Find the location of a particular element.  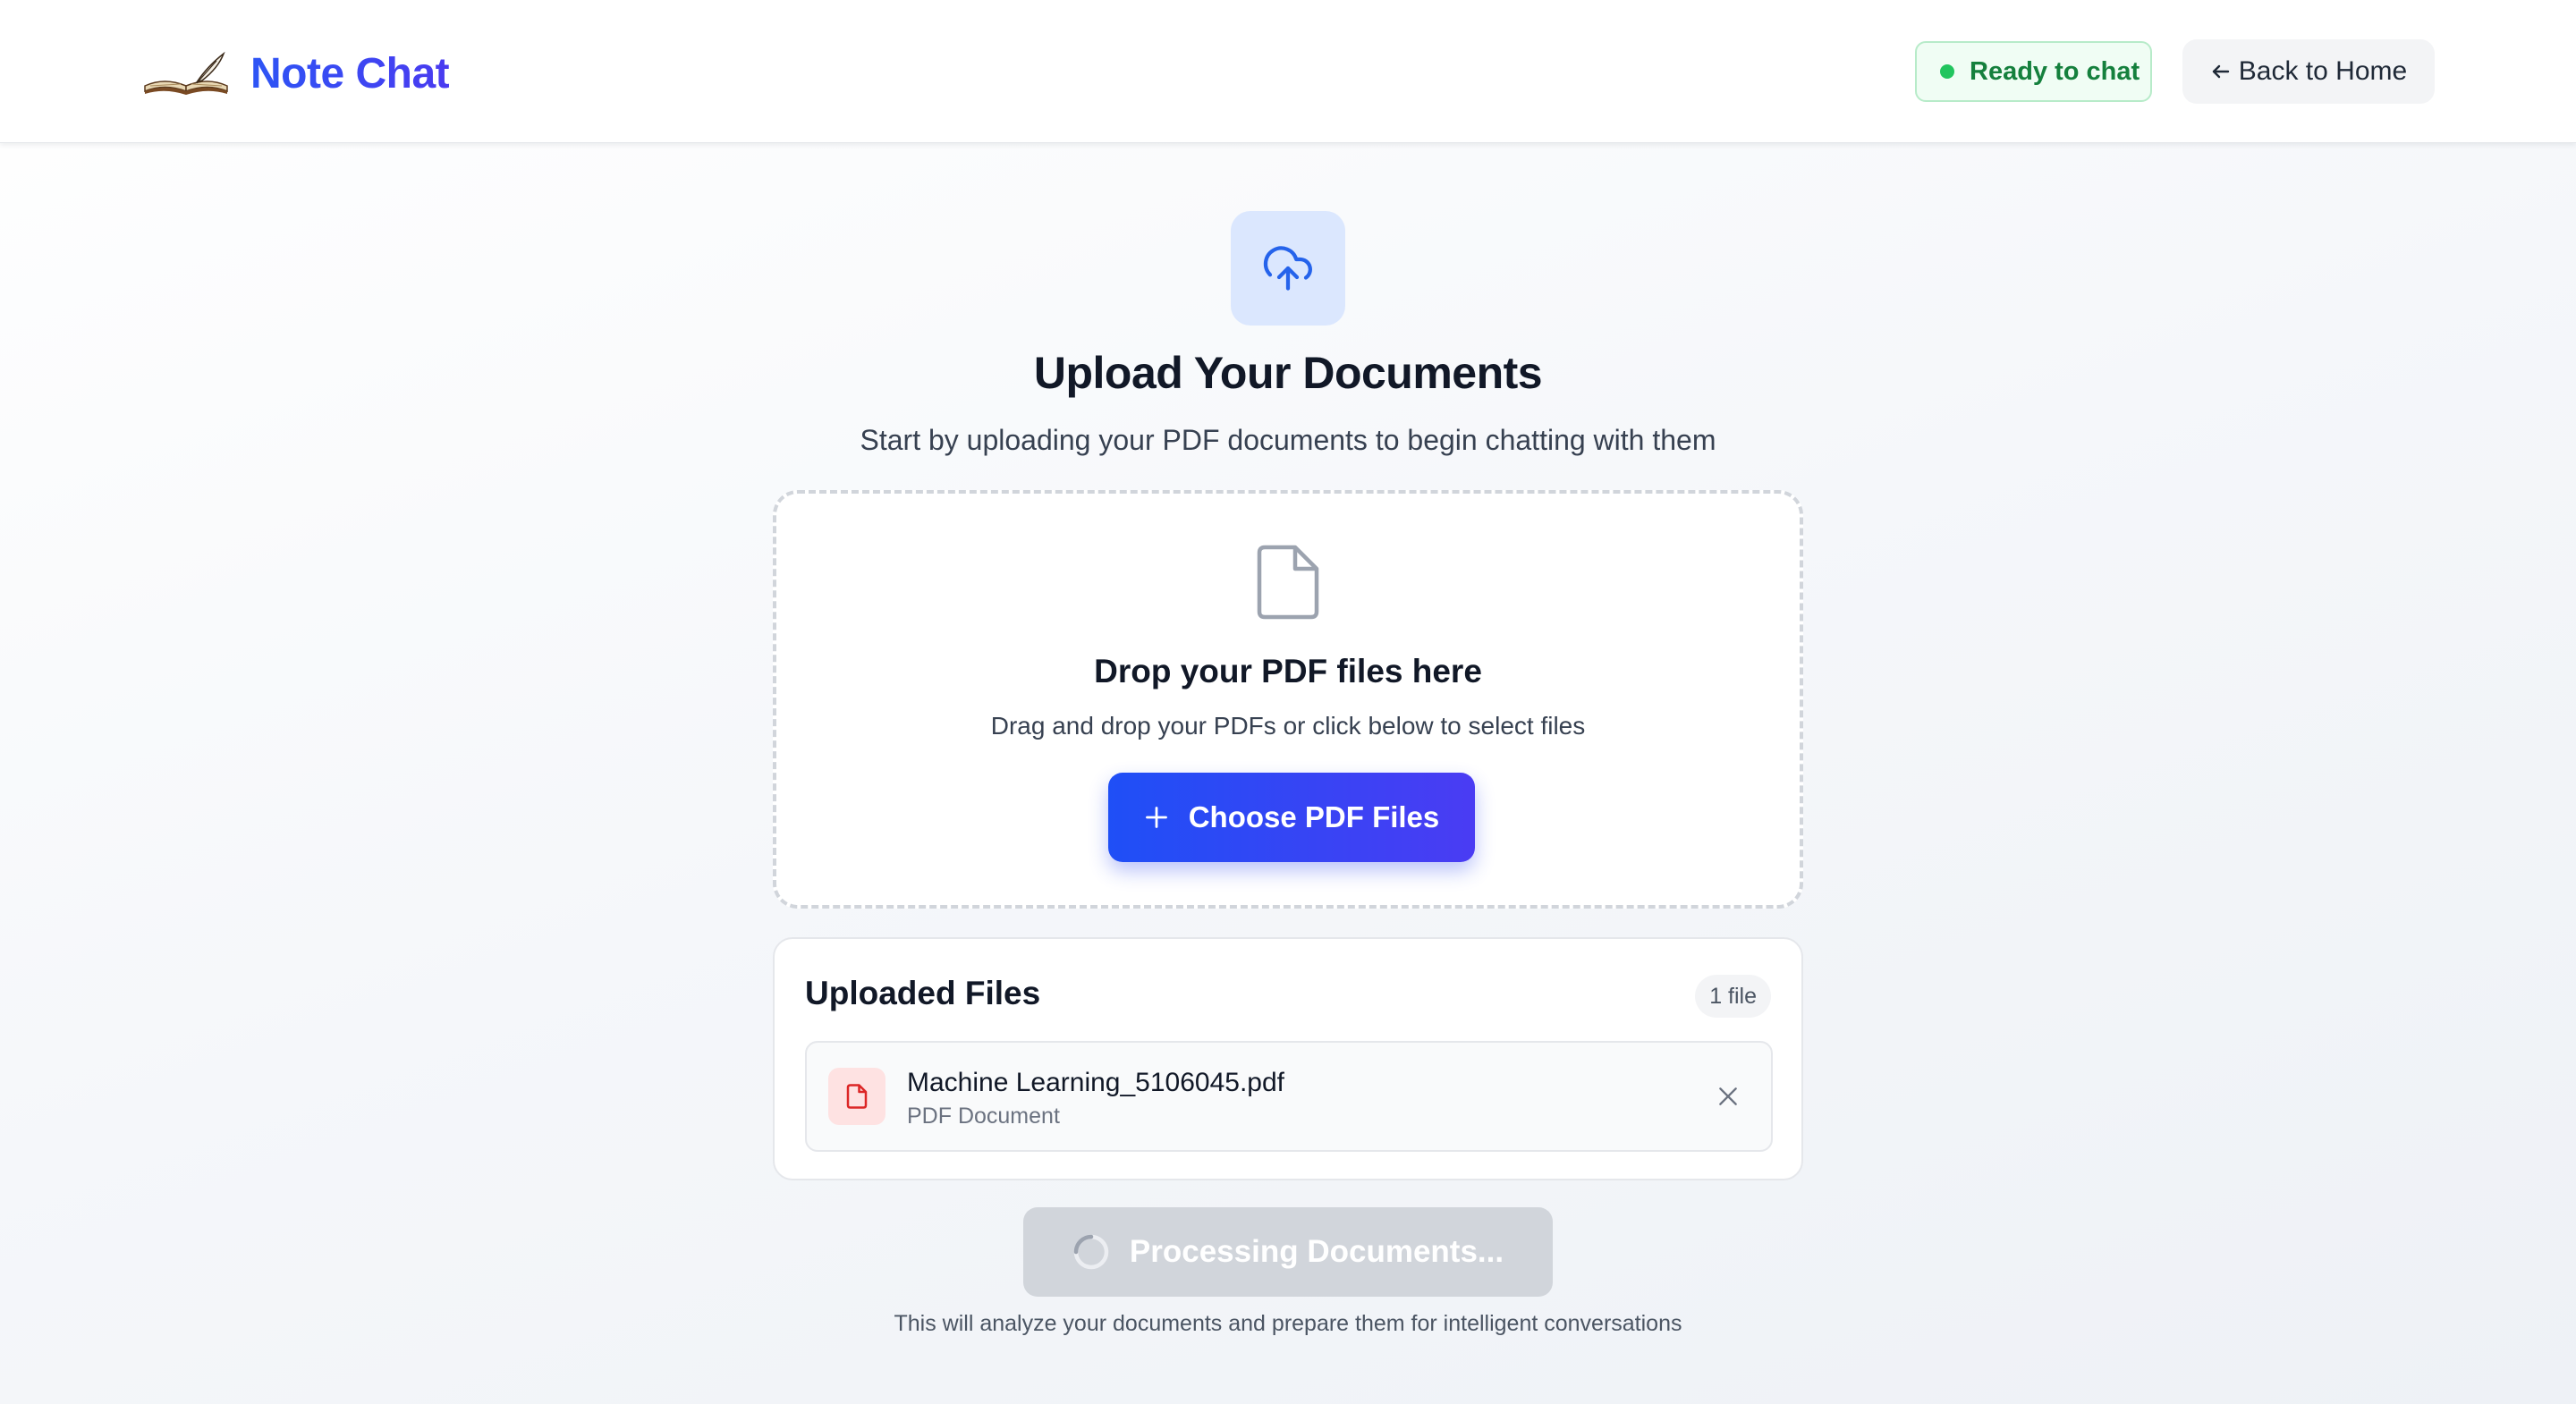

cloud-upload-icon is located at coordinates (1287, 268).